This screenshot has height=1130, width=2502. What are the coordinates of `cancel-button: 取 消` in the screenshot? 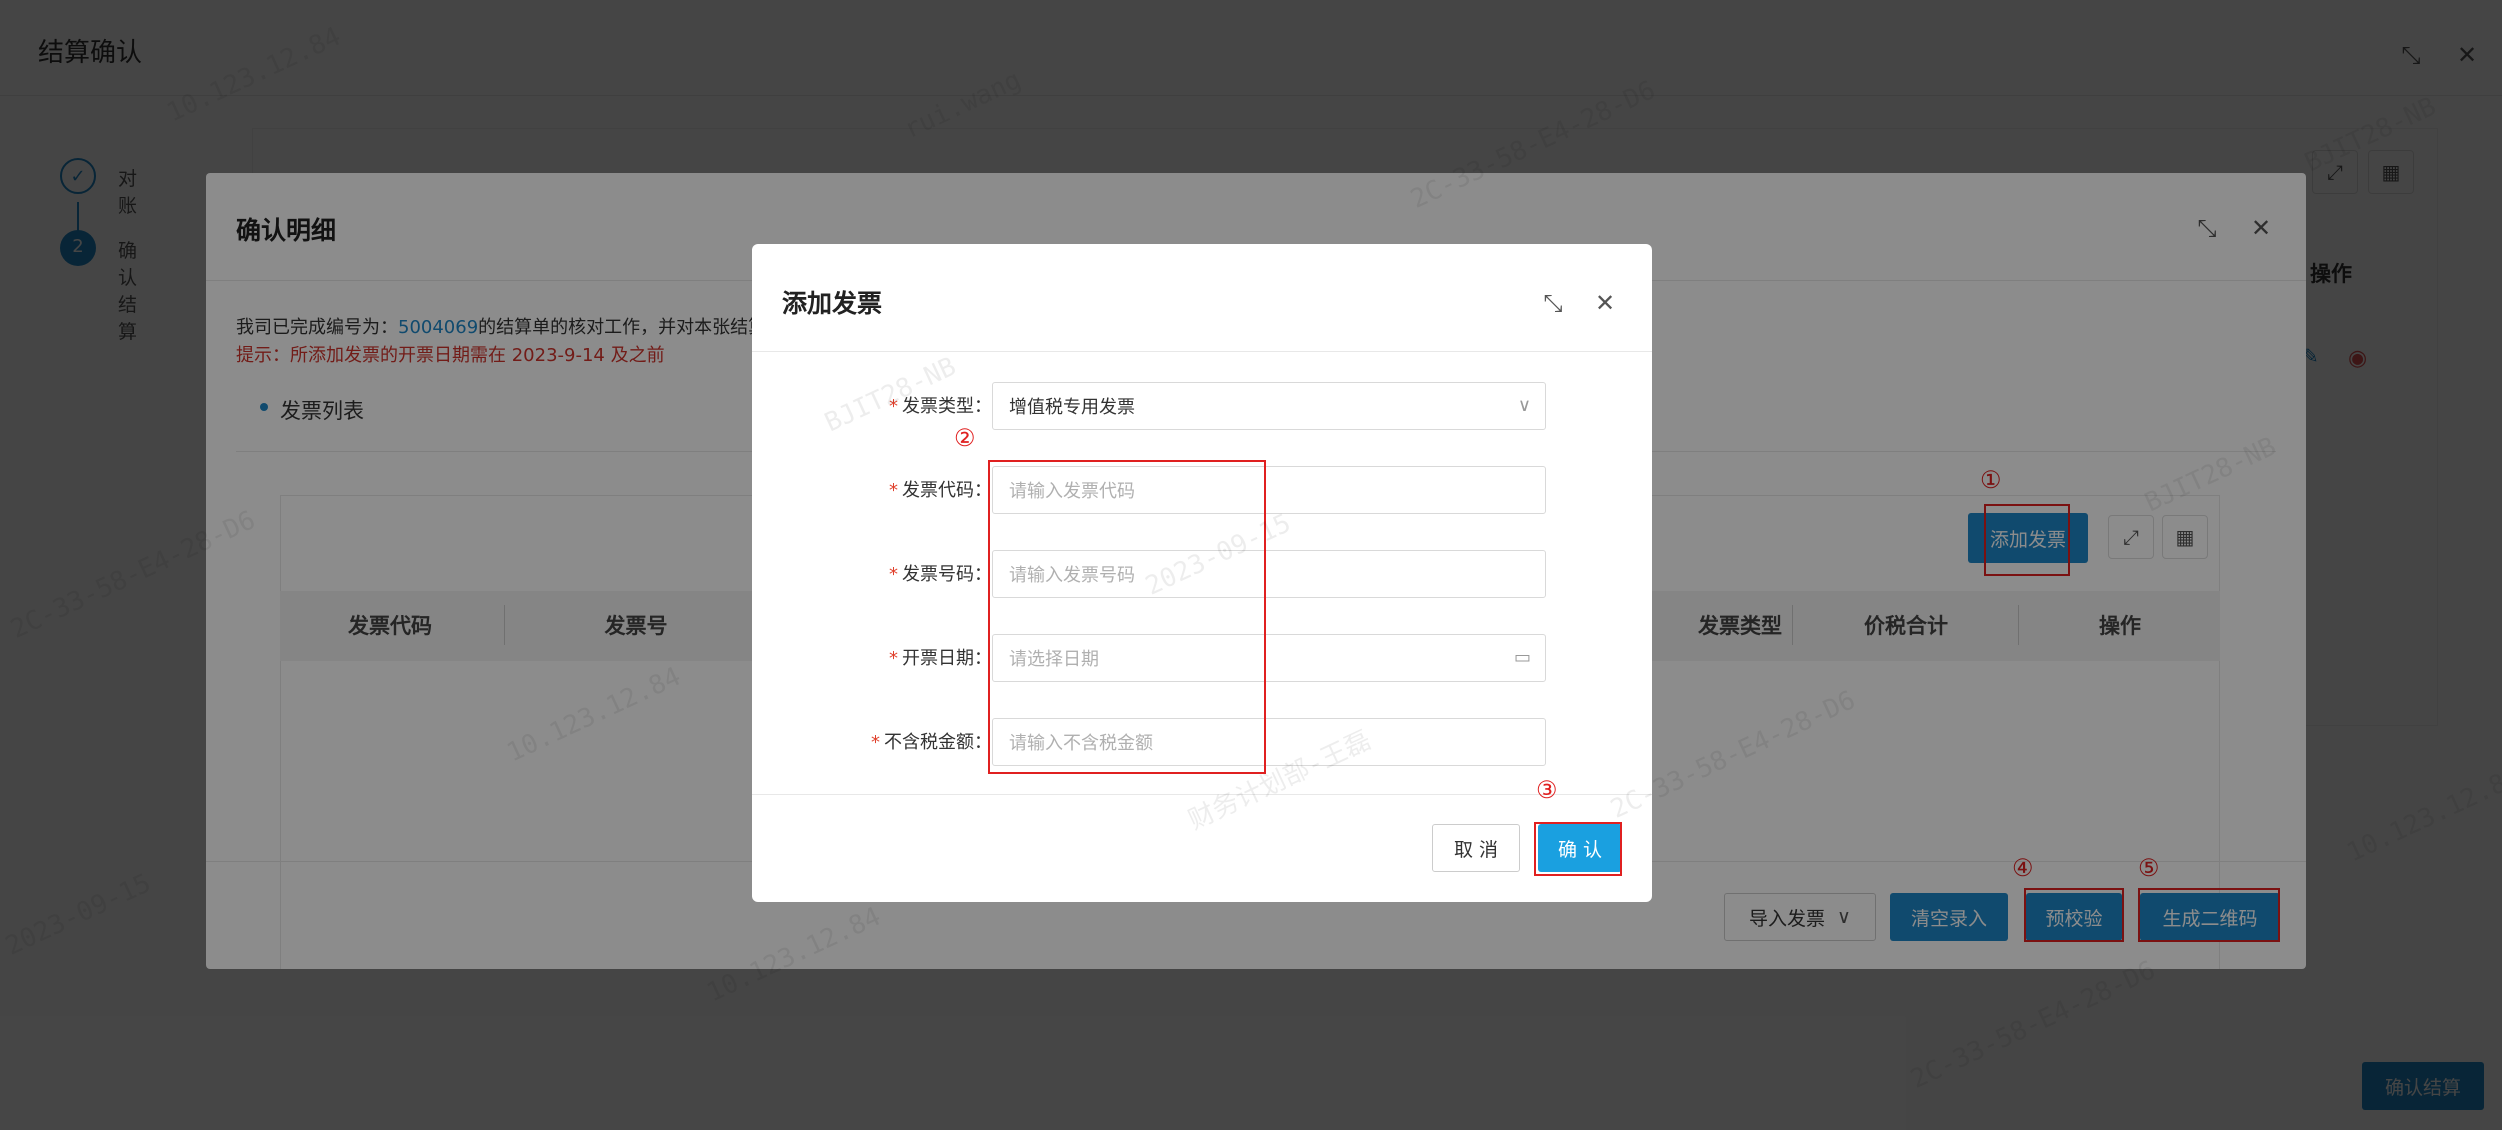 It's located at (1476, 848).